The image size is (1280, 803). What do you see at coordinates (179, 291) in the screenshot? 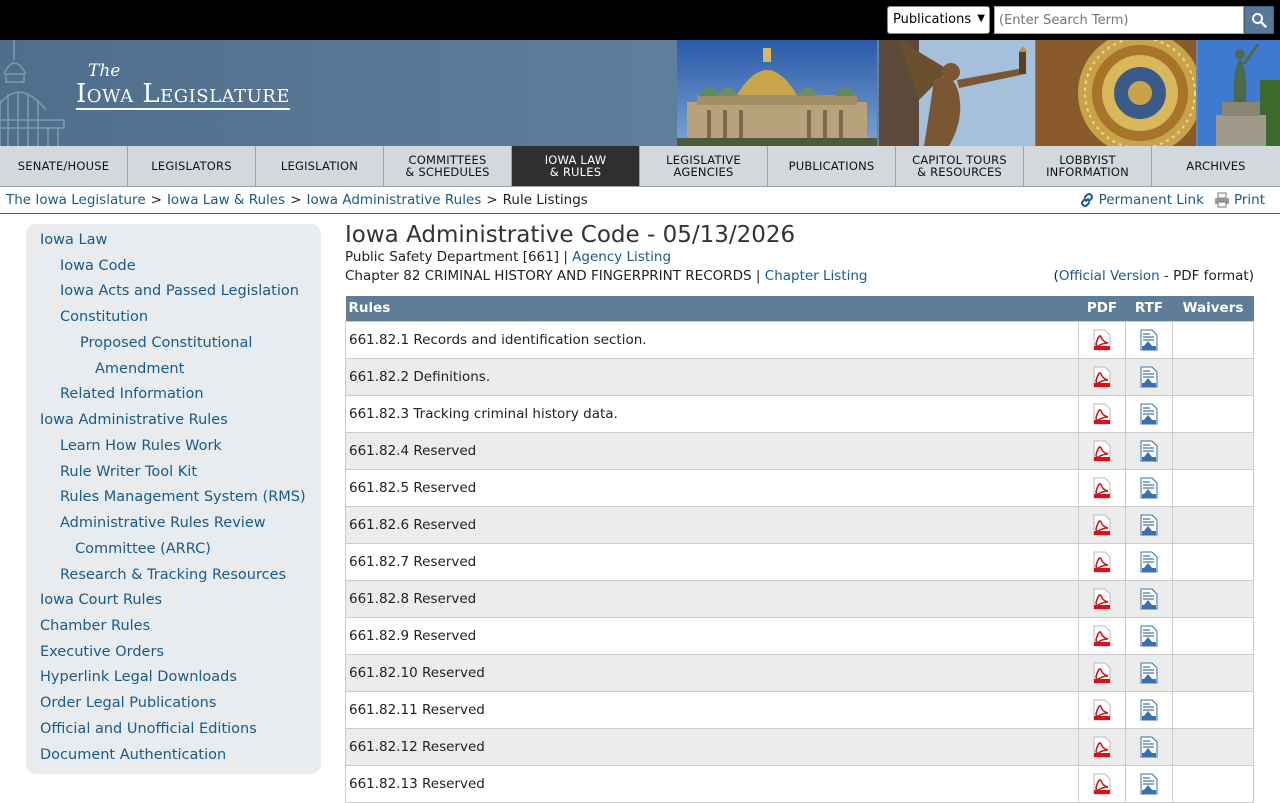
I see `sidebar-item-iowa-acts: Iowa Acts and Passed Legislation` at bounding box center [179, 291].